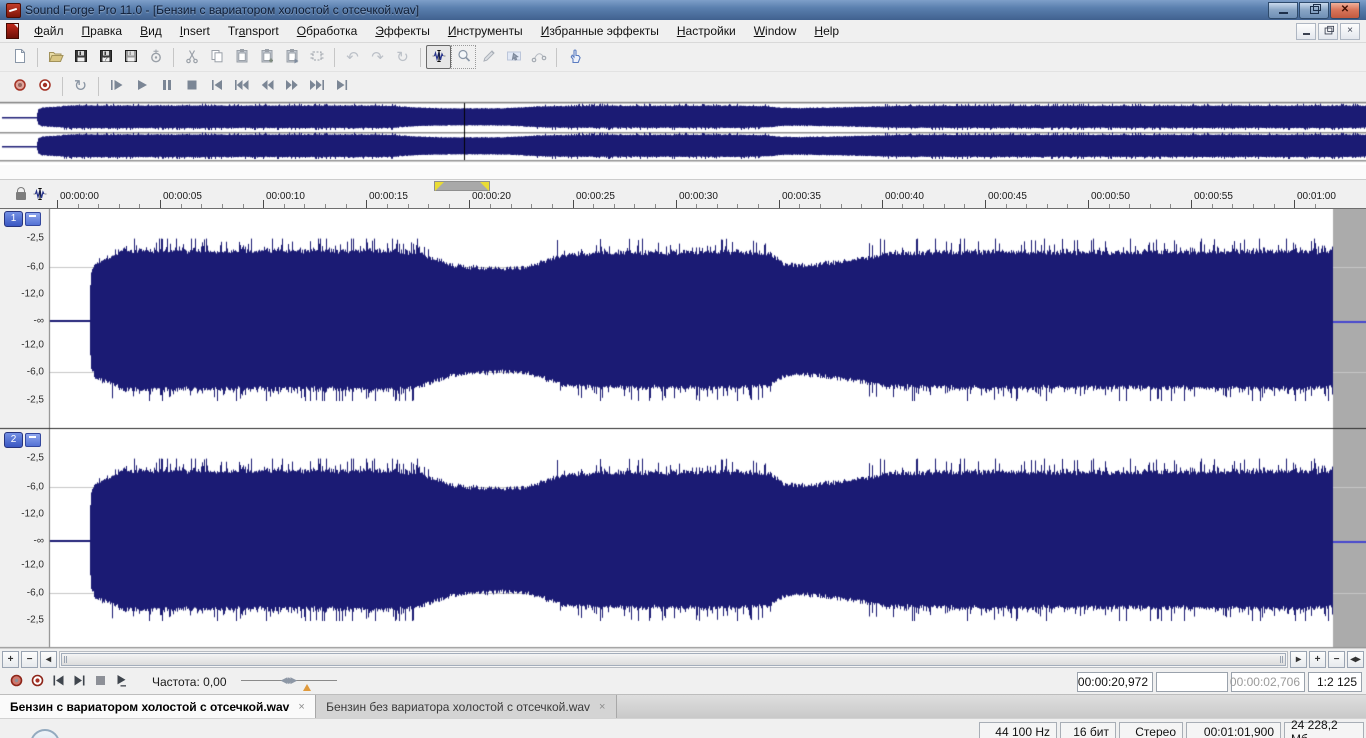 The image size is (1366, 738). I want to click on horizontal-scrollbar, so click(673, 659).